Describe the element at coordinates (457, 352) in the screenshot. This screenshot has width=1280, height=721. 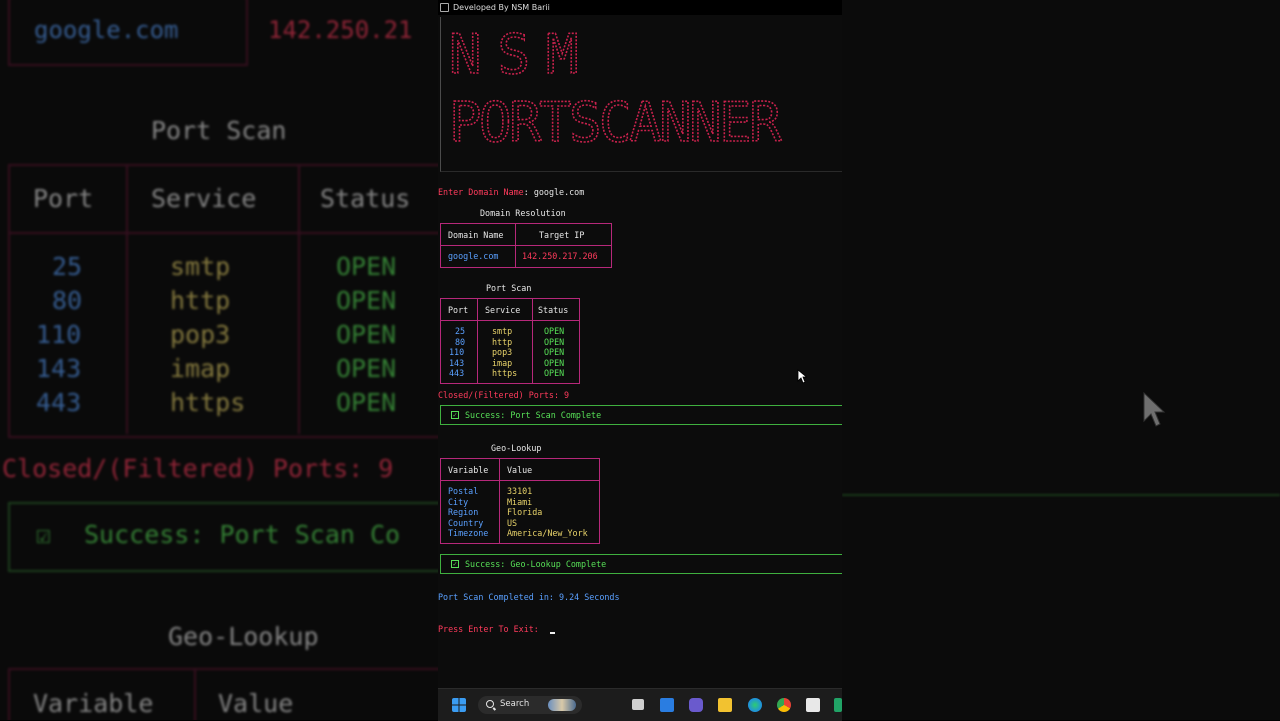
I see `port-cell: 110` at that location.